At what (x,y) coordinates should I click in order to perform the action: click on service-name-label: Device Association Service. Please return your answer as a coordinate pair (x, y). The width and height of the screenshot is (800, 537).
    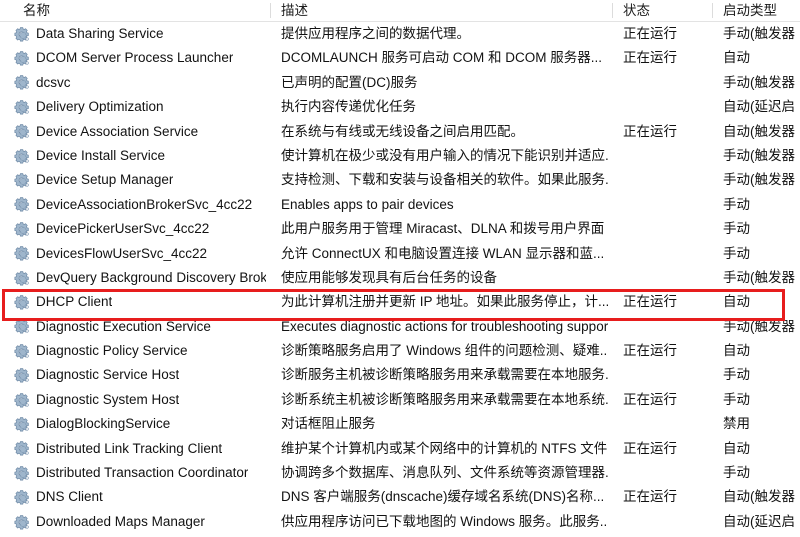
    Looking at the image, I should click on (117, 131).